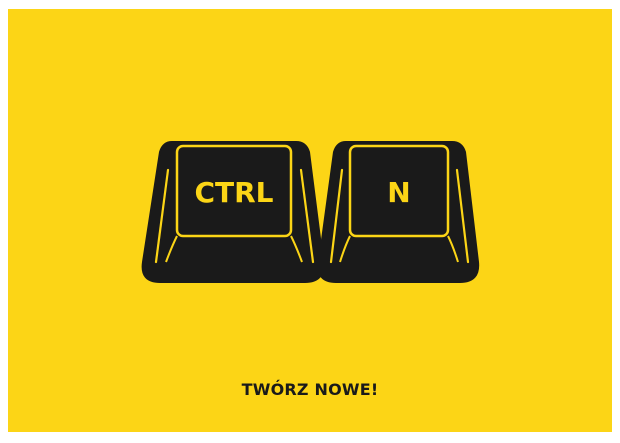  I want to click on n-key-label: N, so click(398, 192).